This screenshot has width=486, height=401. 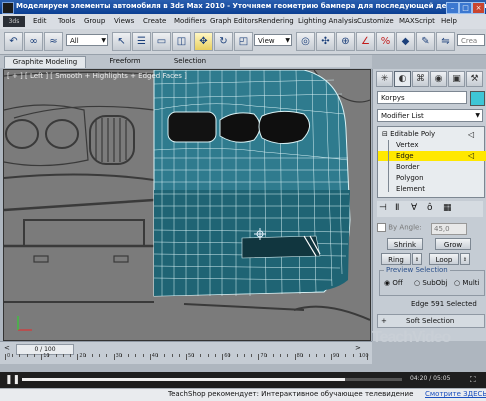 I want to click on spinner-snap-icon: ◆, so click(x=405, y=41).